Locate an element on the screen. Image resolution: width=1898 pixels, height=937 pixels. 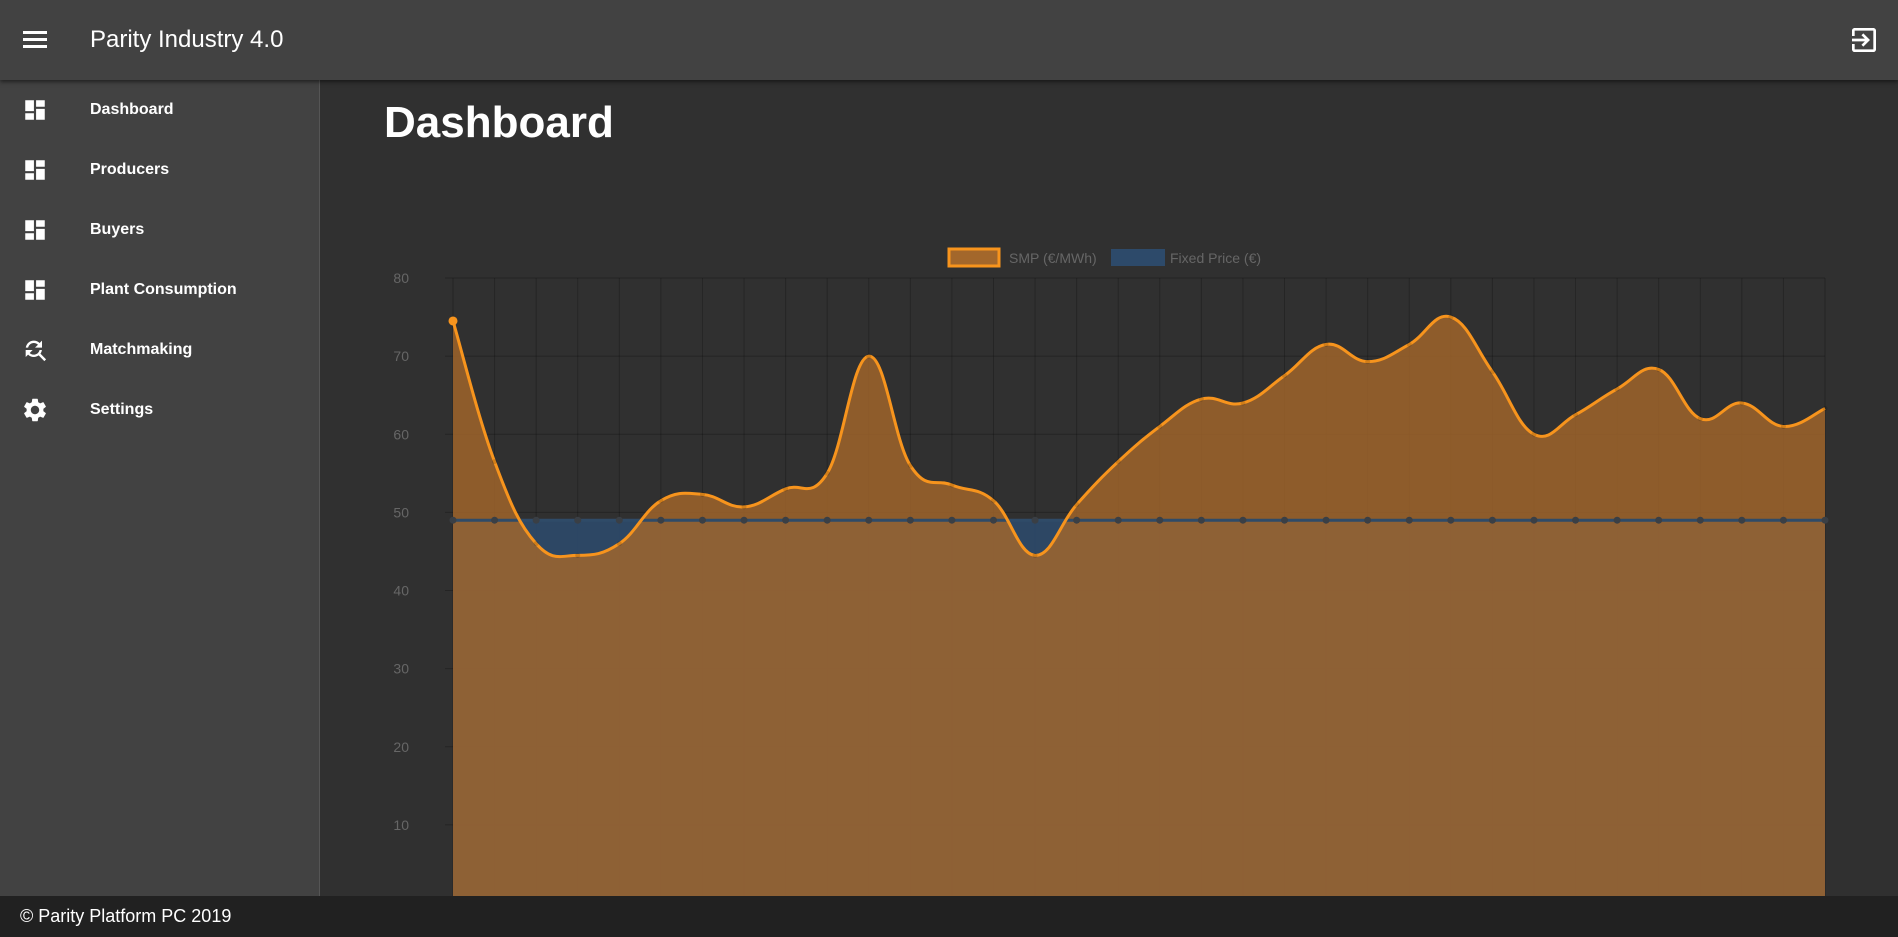
legend-swatch-fixed-price is located at coordinates (1138, 257).